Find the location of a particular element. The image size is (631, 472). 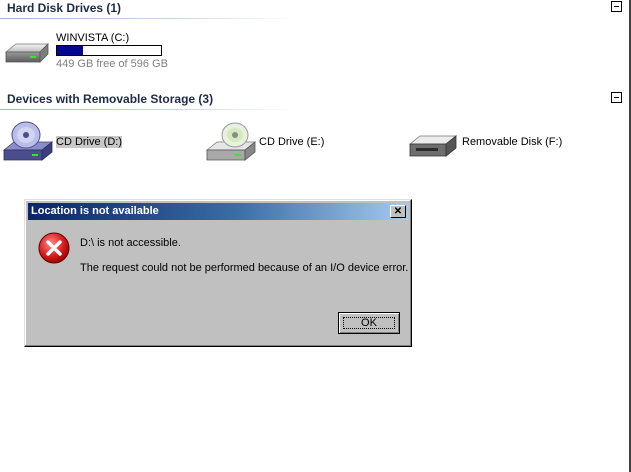

dialog-title: Location is not available is located at coordinates (95, 211).